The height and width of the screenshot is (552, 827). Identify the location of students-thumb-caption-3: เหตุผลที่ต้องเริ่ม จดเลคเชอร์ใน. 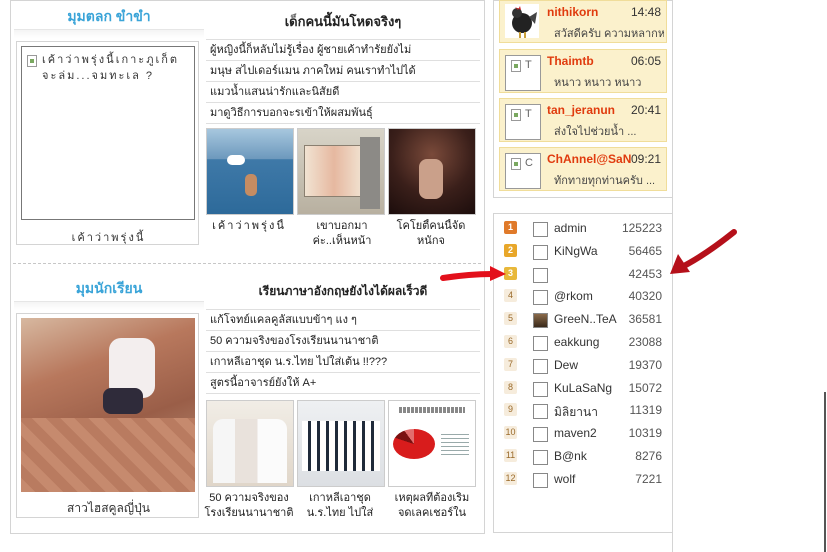
(432, 506).